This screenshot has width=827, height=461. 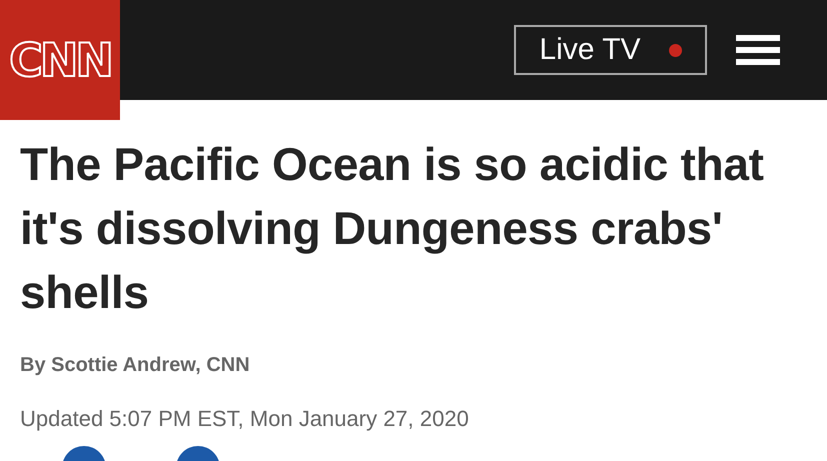 What do you see at coordinates (135, 365) in the screenshot?
I see `byline: By Scottie Andrew, CNN` at bounding box center [135, 365].